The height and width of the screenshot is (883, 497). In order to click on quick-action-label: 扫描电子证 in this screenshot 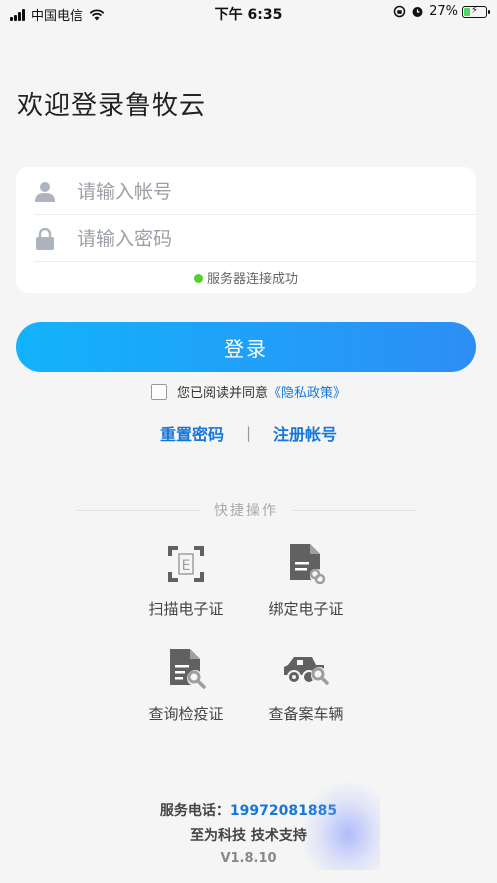, I will do `click(186, 609)`.